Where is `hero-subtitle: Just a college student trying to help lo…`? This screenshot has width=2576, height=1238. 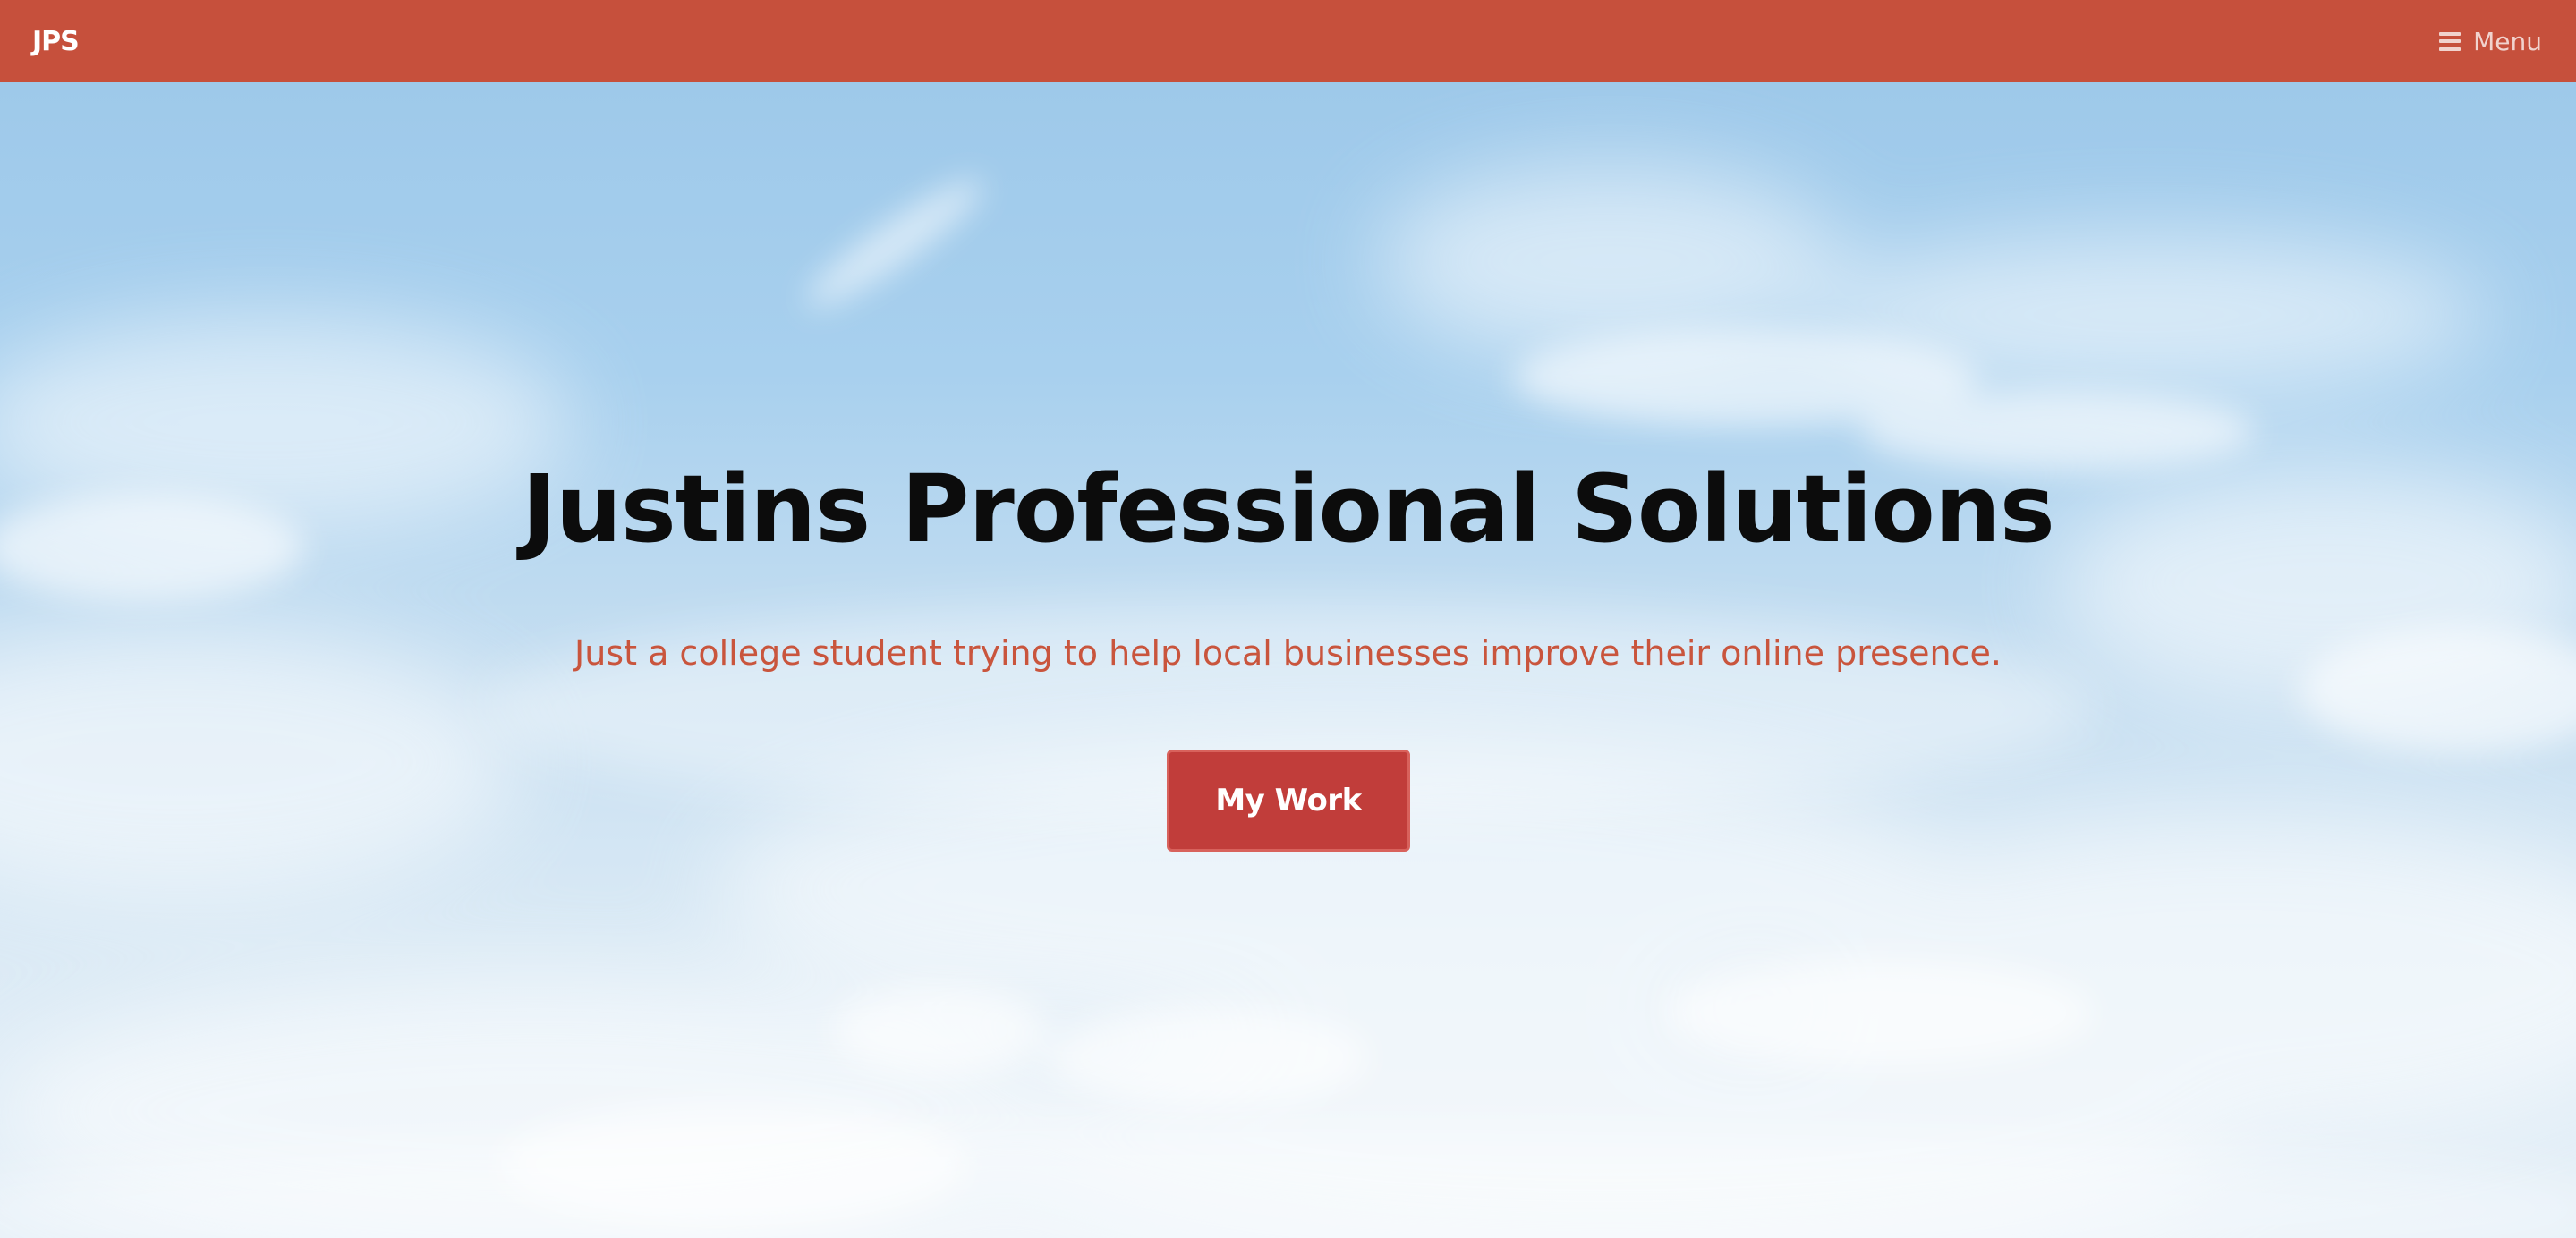 hero-subtitle: Just a college student trying to help lo… is located at coordinates (1288, 653).